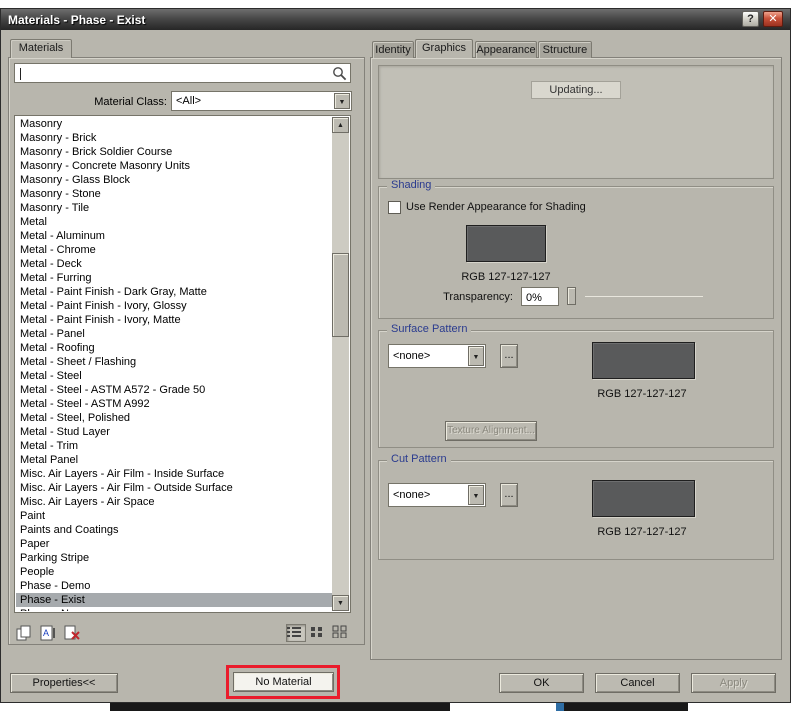 The image size is (791, 711). I want to click on material-list-item: Masonry - Brick, so click(174, 138).